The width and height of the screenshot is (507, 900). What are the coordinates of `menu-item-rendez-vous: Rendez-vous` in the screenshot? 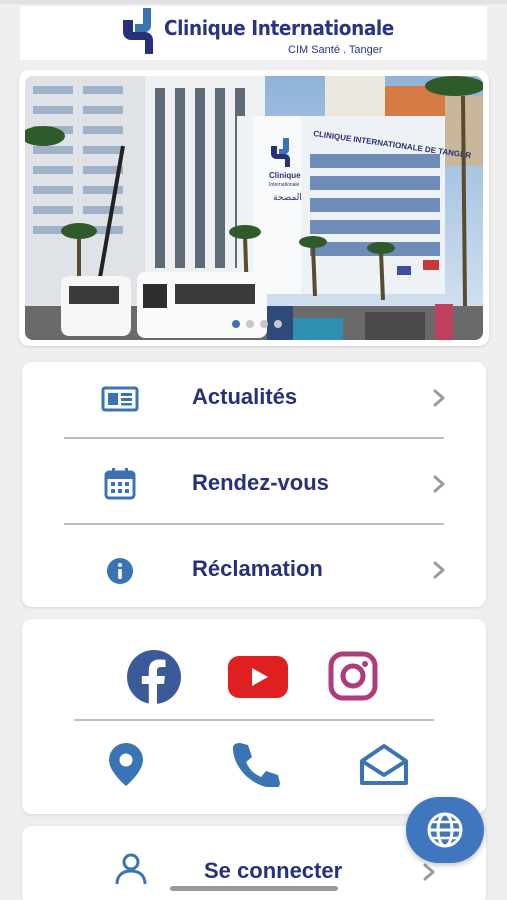 It's located at (254, 489).